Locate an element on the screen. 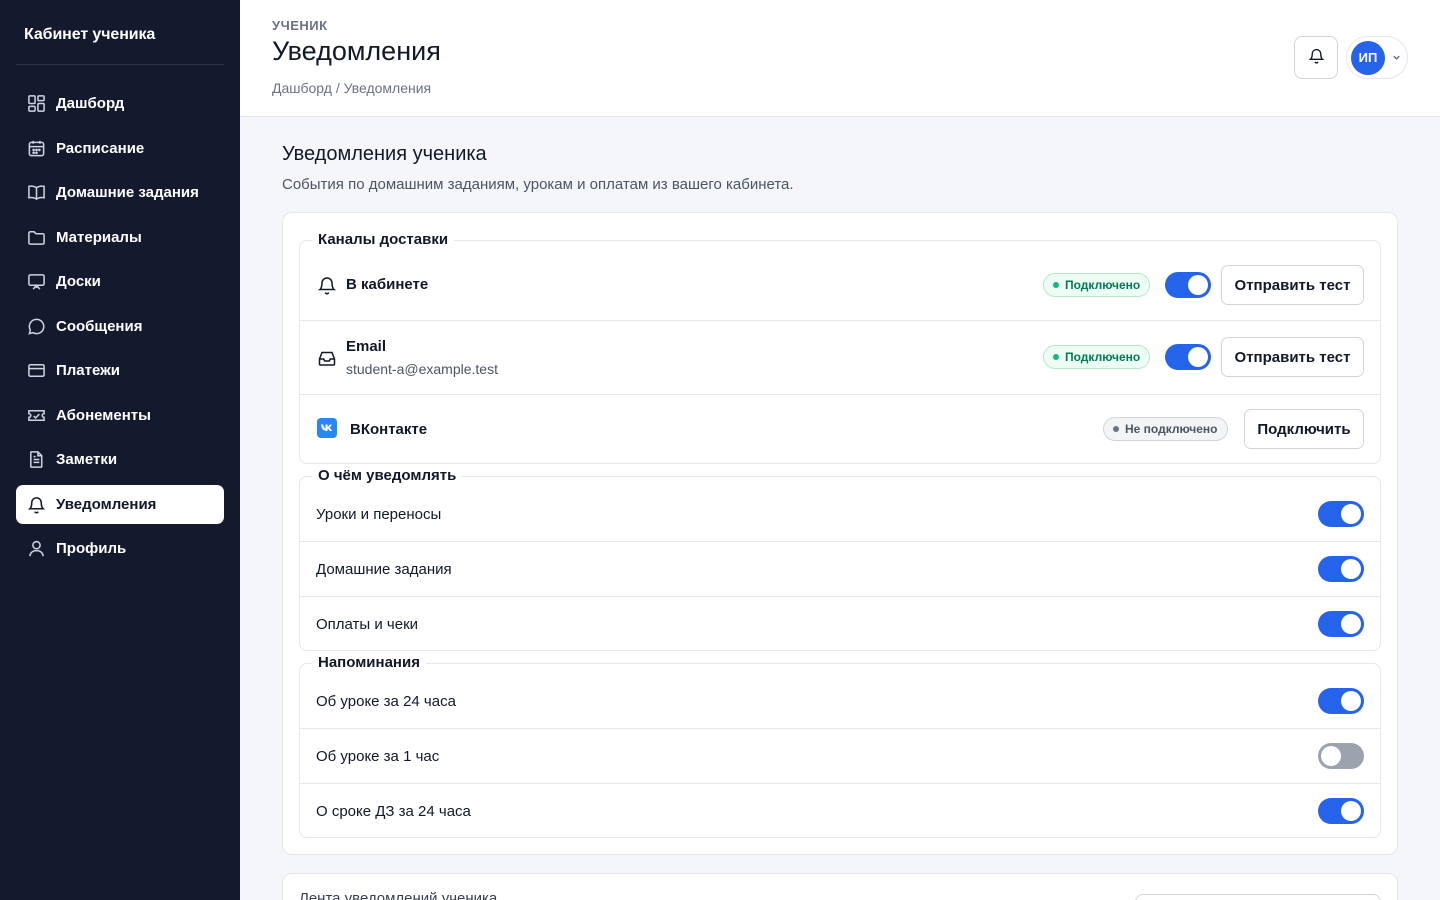 Image resolution: width=1440 pixels, height=900 pixels. notifications-button is located at coordinates (1316, 57).